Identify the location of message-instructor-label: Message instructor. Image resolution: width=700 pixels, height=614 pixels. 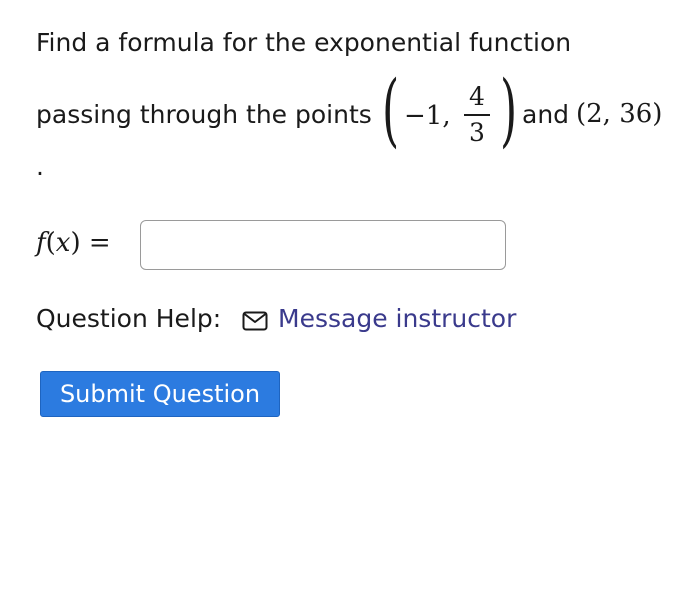
(397, 318).